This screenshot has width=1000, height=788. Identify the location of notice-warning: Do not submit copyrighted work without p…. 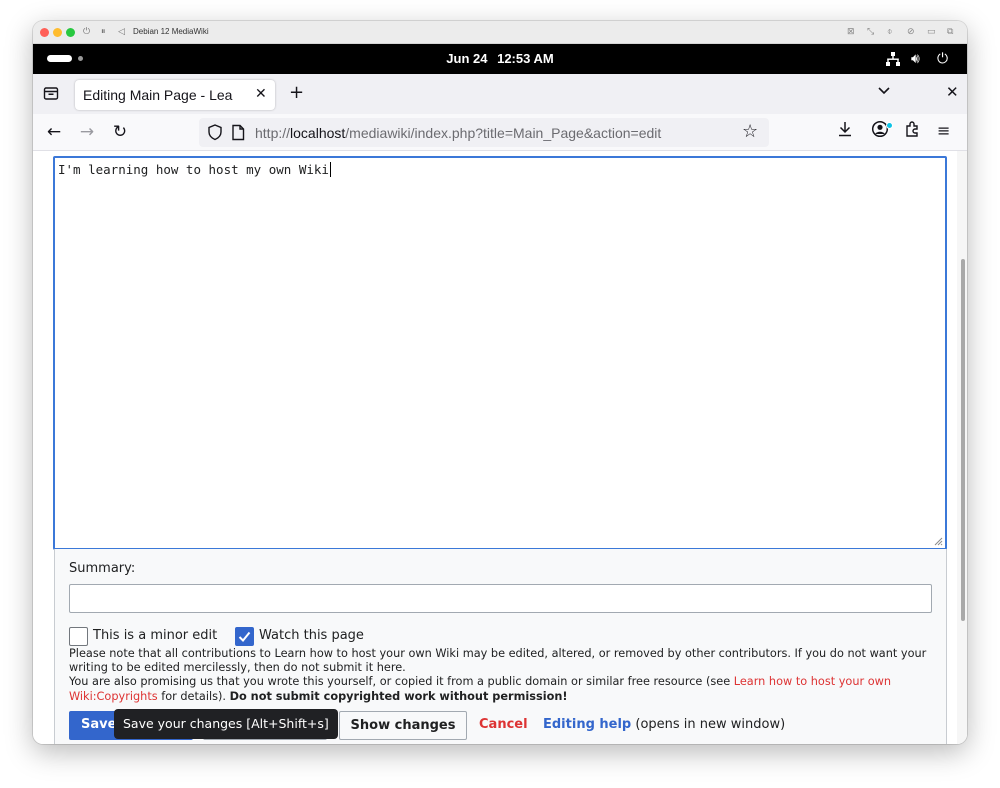
(398, 696).